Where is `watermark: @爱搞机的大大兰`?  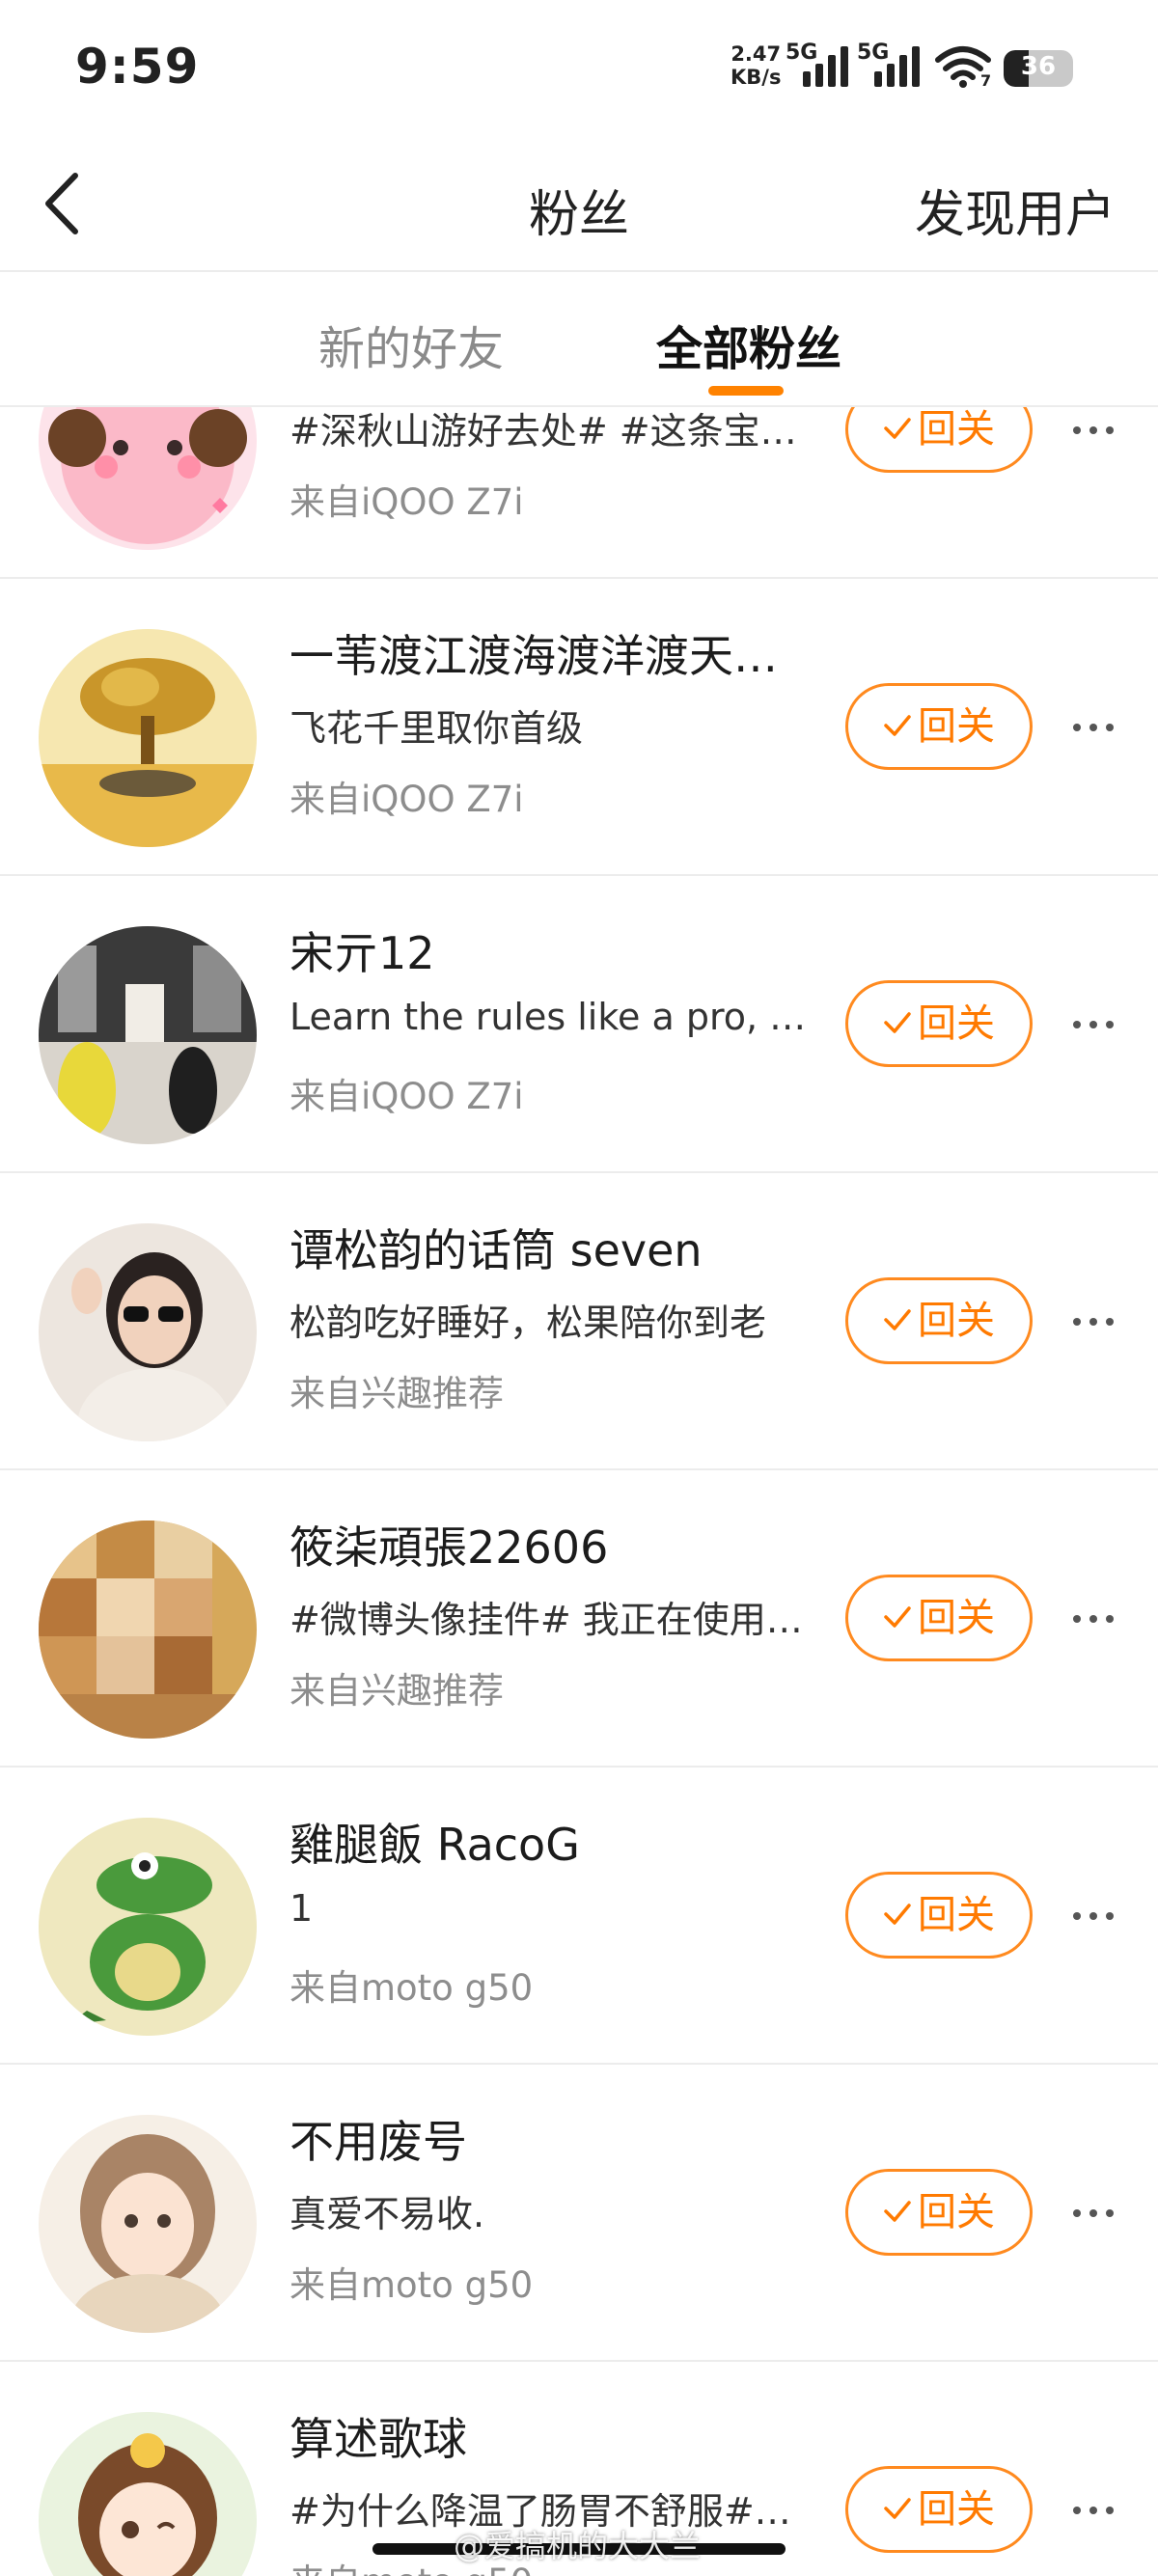
watermark: @爱搞机的大大兰 is located at coordinates (578, 2546).